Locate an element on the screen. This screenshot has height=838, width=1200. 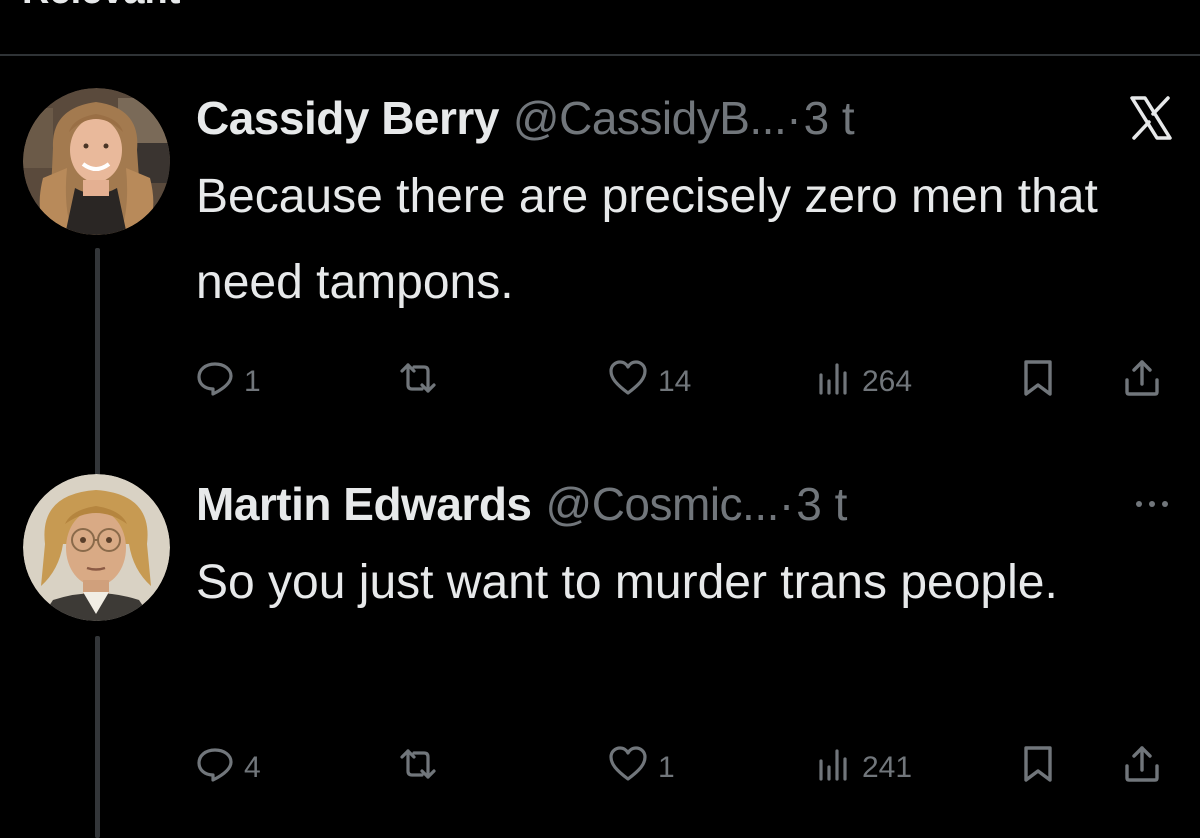
like-count: 14 is located at coordinates (675, 381).